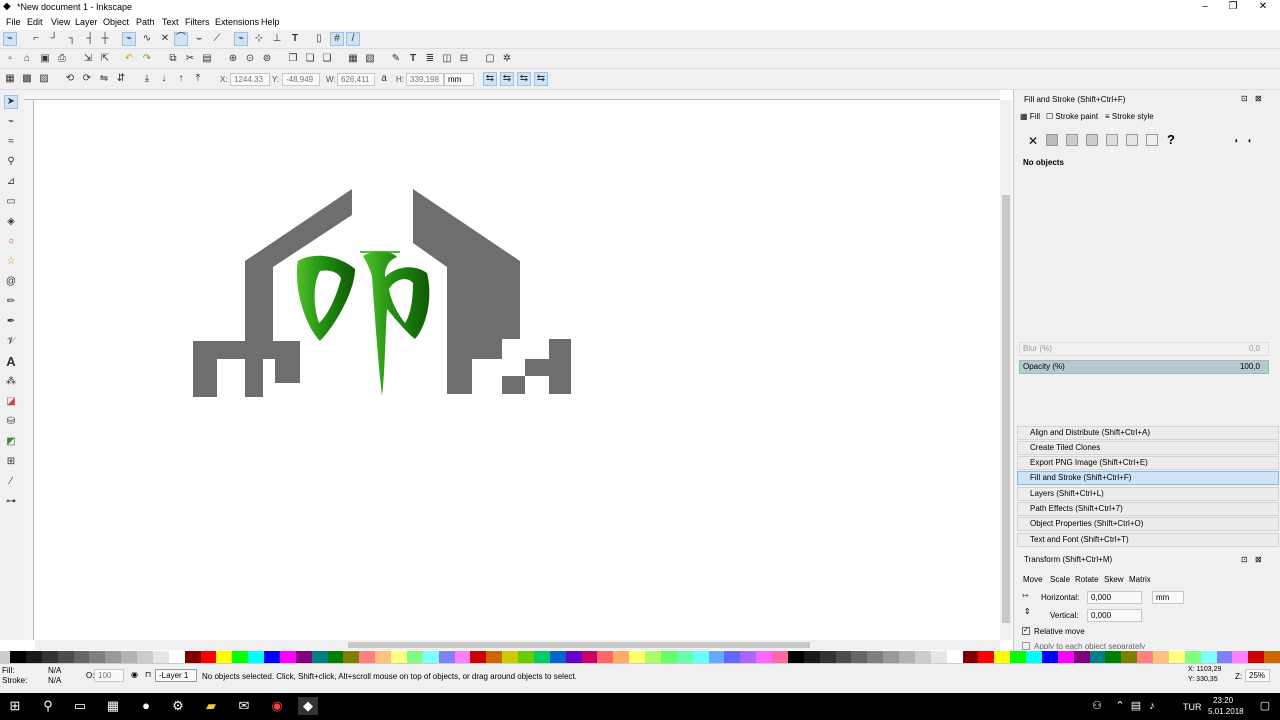  I want to click on menu-file: File, so click(13, 22).